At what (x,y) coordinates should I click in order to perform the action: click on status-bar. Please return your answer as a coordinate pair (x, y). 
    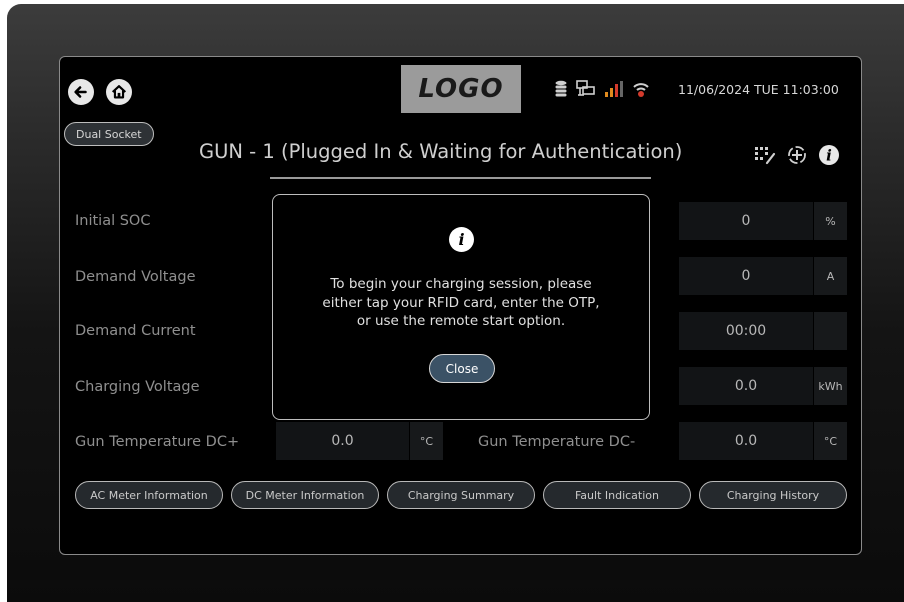
    Looking at the image, I should click on (602, 89).